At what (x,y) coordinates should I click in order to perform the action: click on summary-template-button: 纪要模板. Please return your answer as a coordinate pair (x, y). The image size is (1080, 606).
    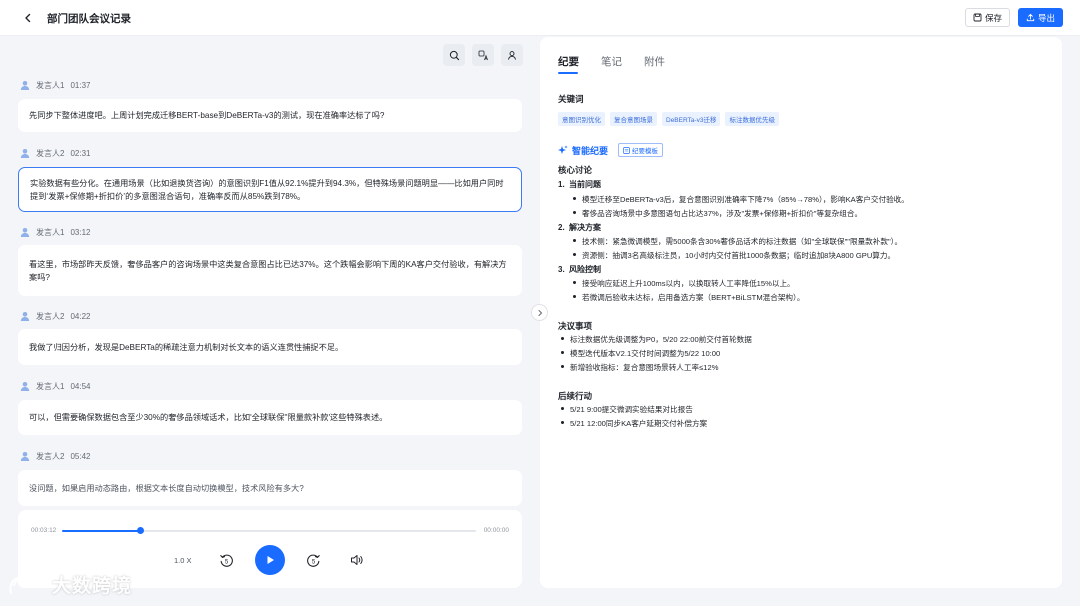
    Looking at the image, I should click on (641, 150).